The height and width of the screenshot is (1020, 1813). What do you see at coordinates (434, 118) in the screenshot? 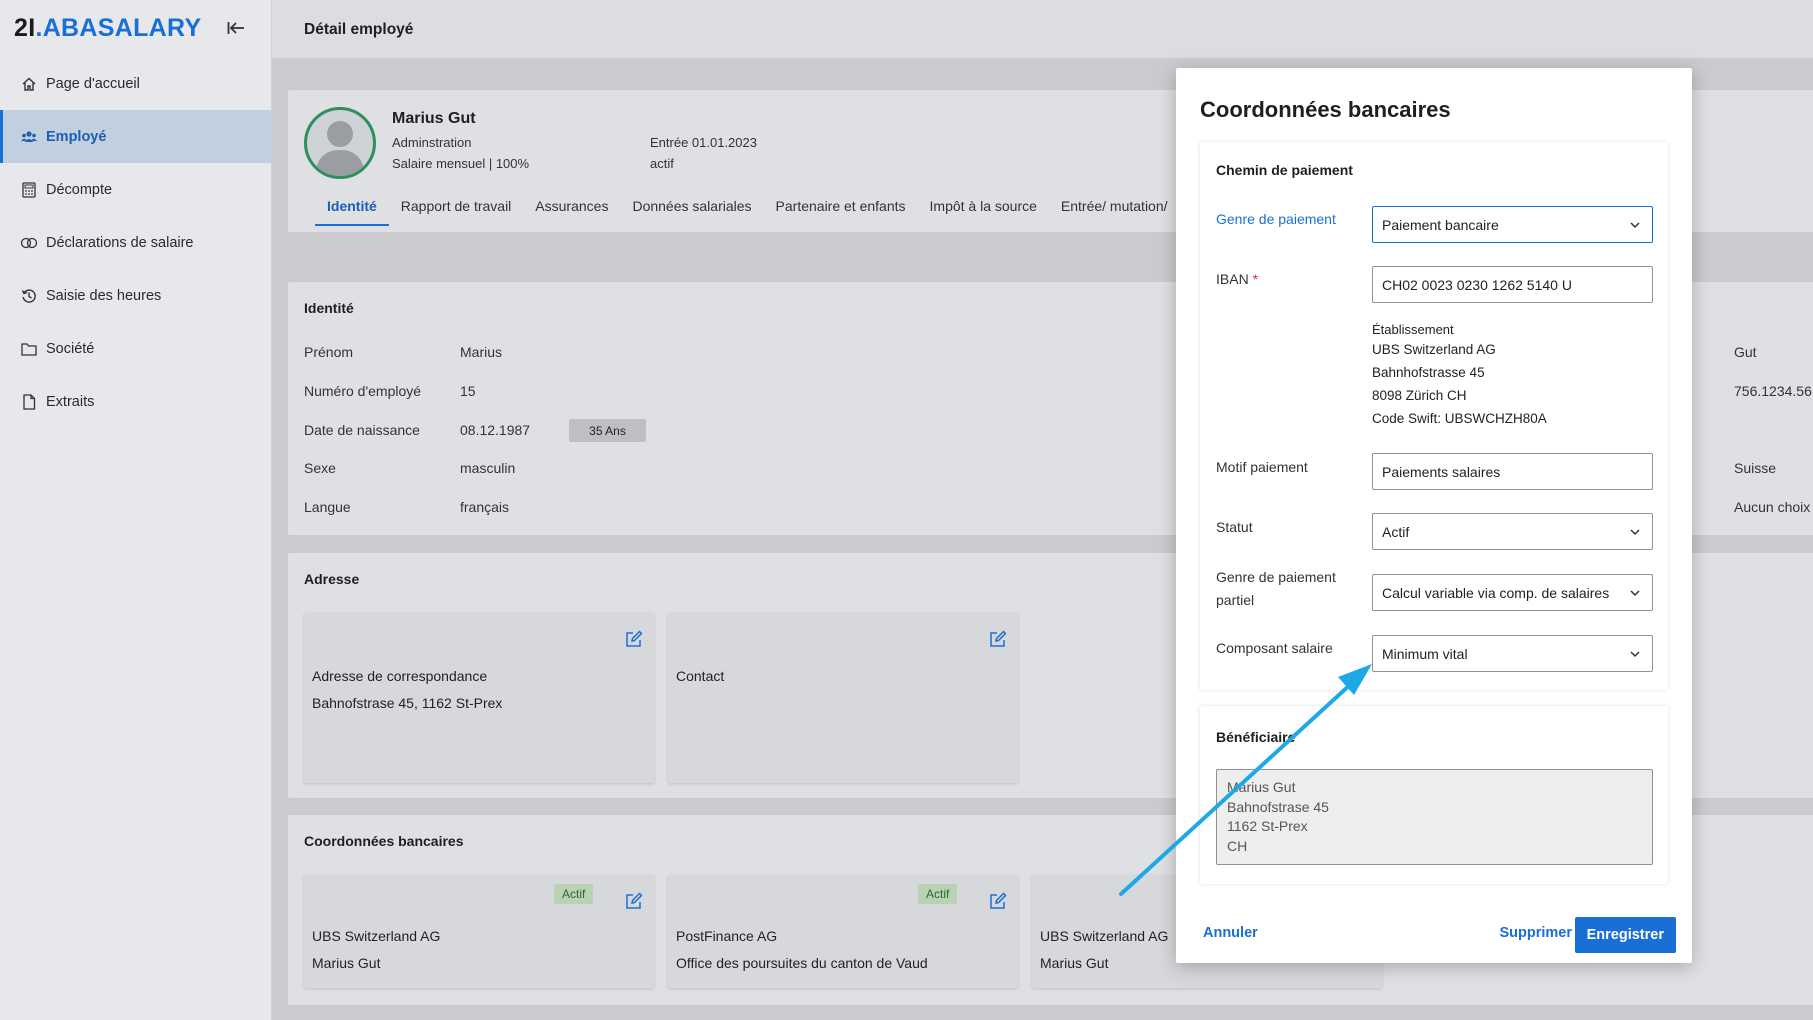
I see `employee-name: Marius Gut` at bounding box center [434, 118].